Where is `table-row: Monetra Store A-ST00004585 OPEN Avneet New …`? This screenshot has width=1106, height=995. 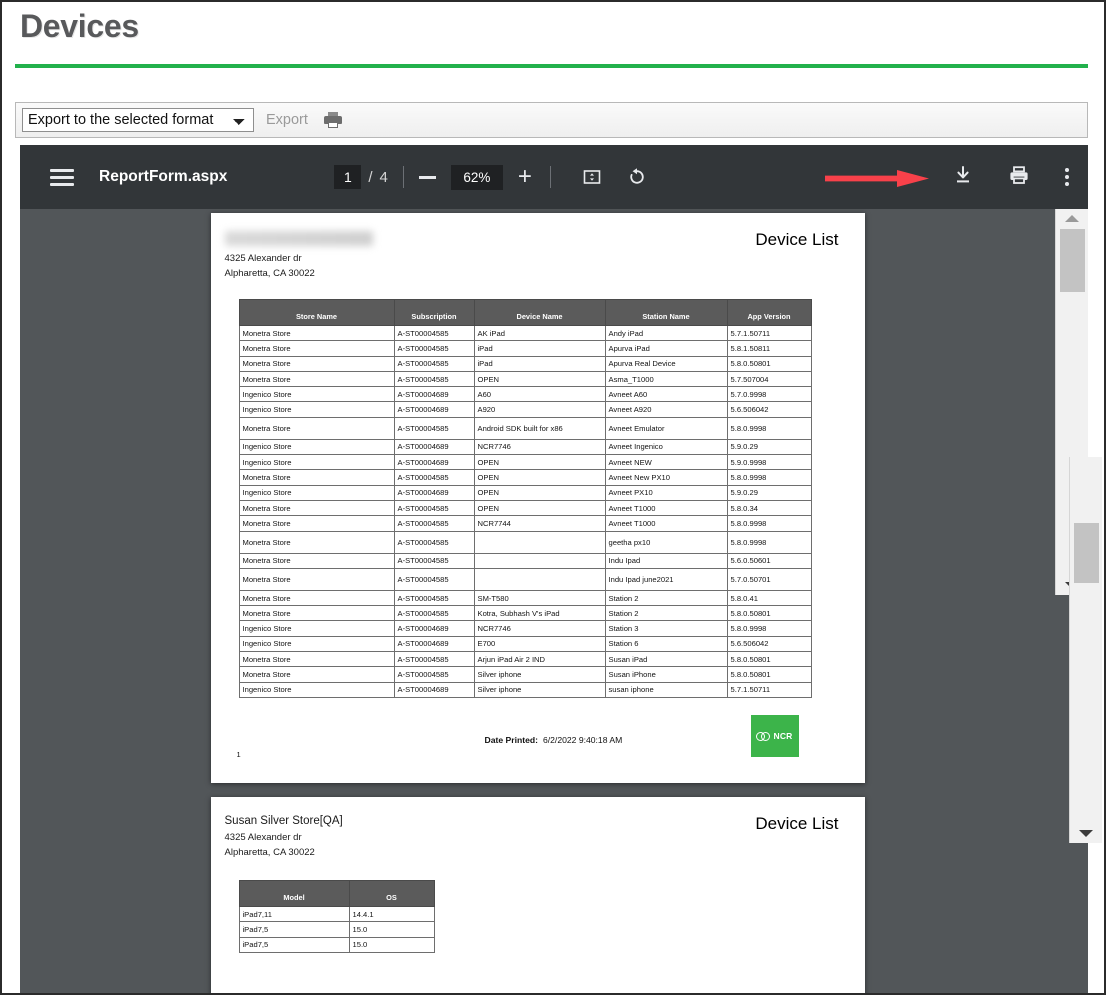 table-row: Monetra Store A-ST00004585 OPEN Avneet New … is located at coordinates (525, 477).